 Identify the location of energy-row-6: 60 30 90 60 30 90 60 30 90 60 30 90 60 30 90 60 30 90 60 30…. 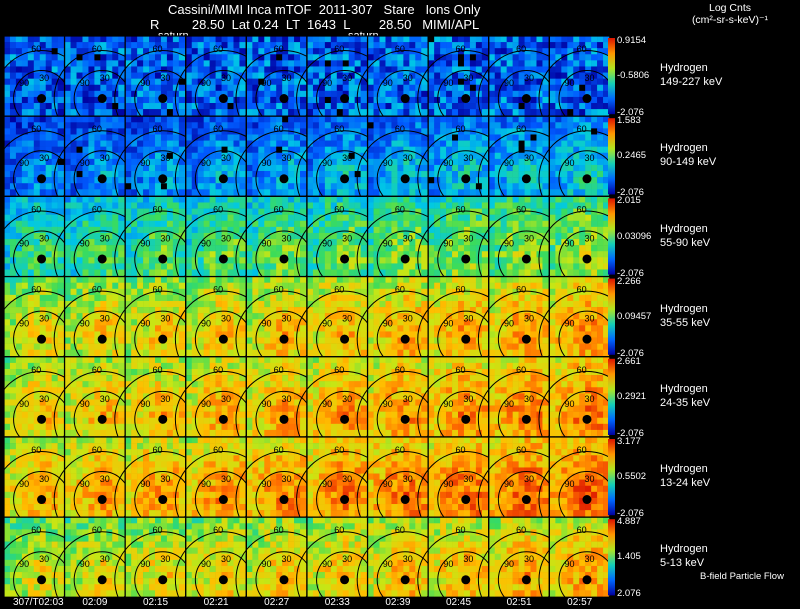
(318, 562).